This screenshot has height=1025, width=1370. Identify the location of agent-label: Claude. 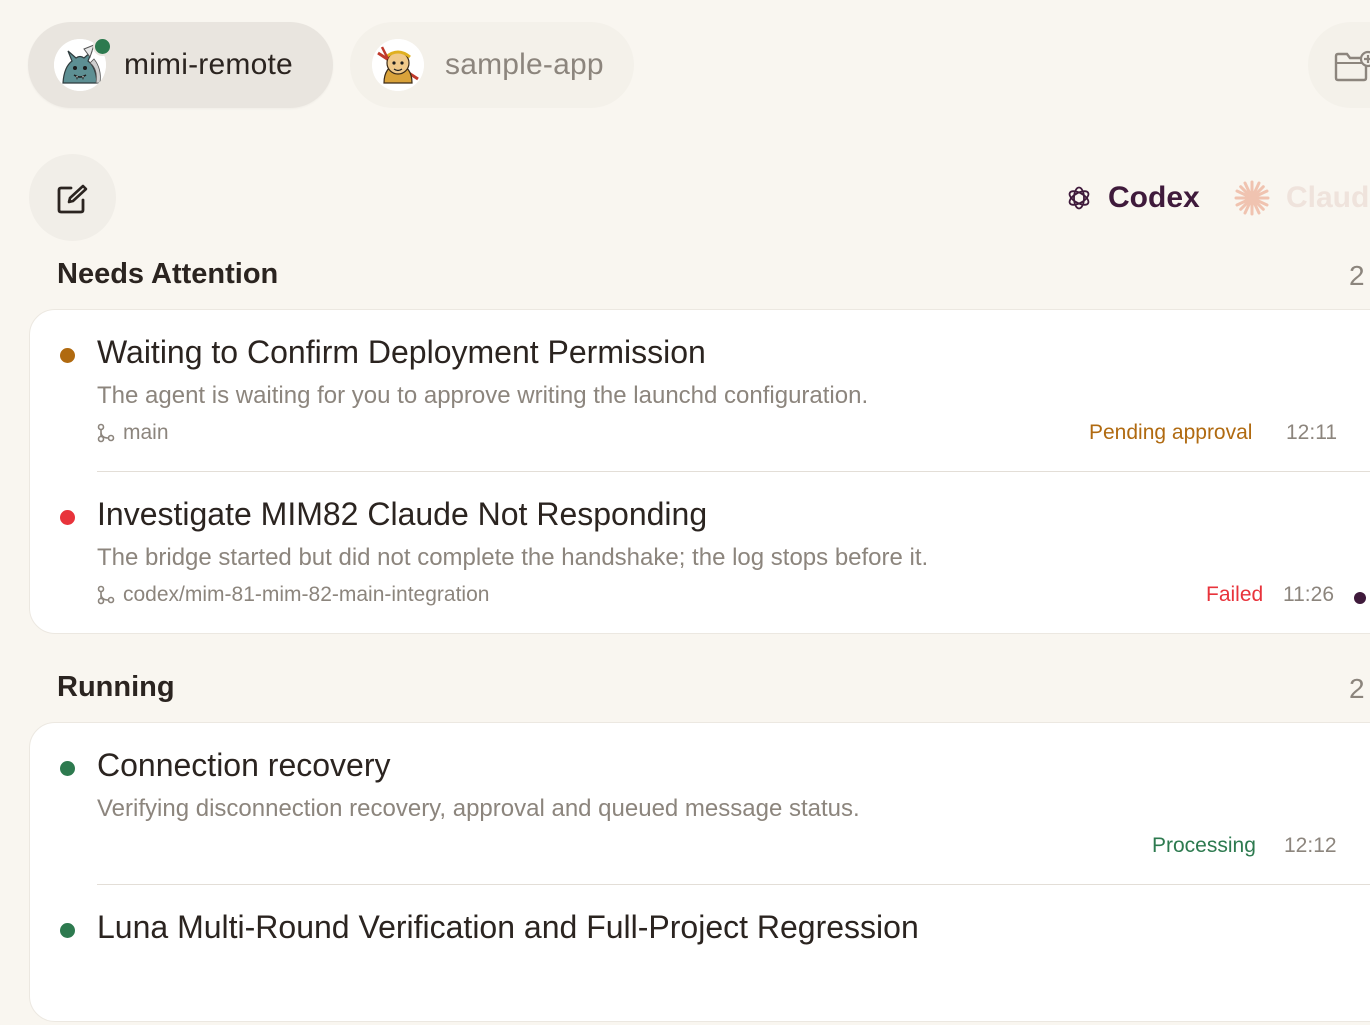
(1328, 197).